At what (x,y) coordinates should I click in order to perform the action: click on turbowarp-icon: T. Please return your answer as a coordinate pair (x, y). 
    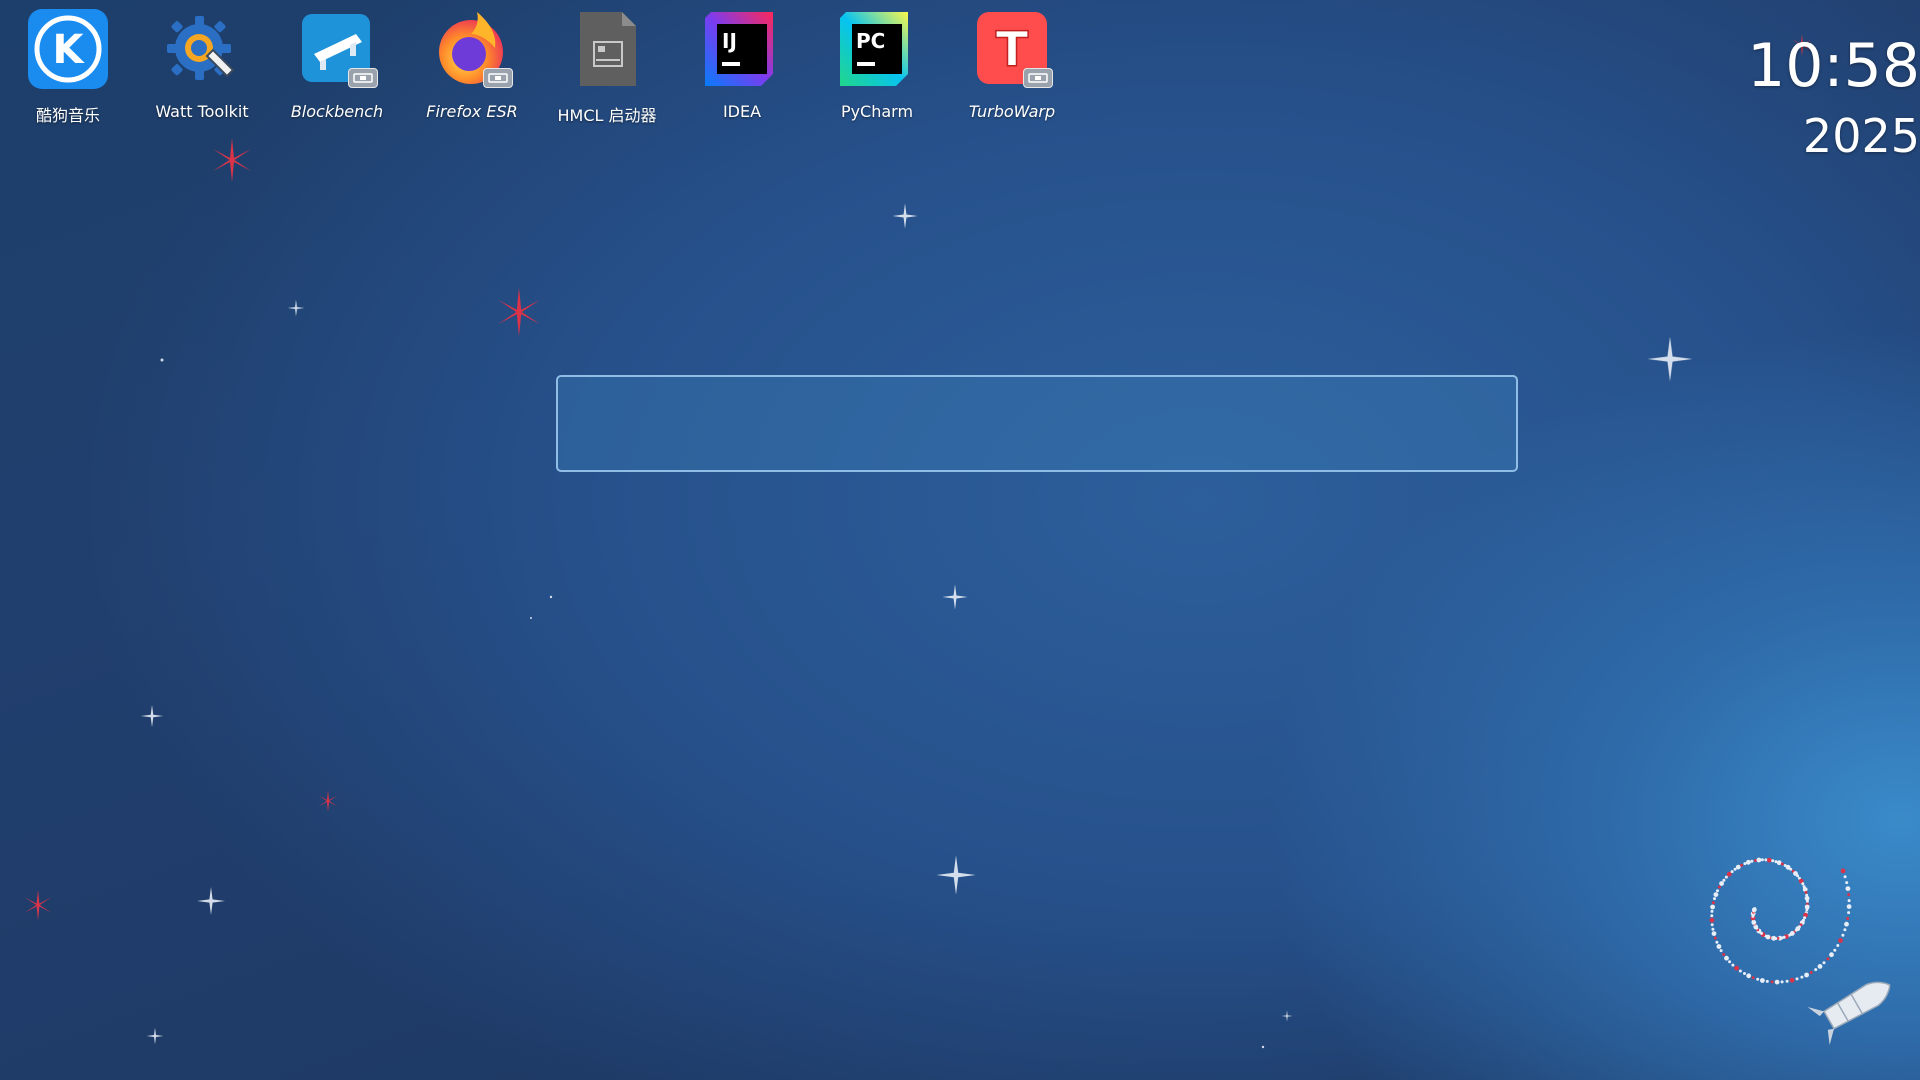
    Looking at the image, I should click on (1012, 49).